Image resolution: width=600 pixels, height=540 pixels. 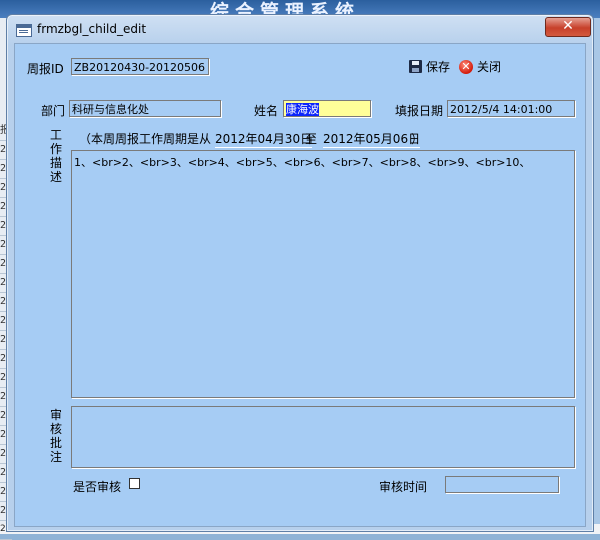 What do you see at coordinates (92, 29) in the screenshot?
I see `dialog-title: frmzbgl_child_edit` at bounding box center [92, 29].